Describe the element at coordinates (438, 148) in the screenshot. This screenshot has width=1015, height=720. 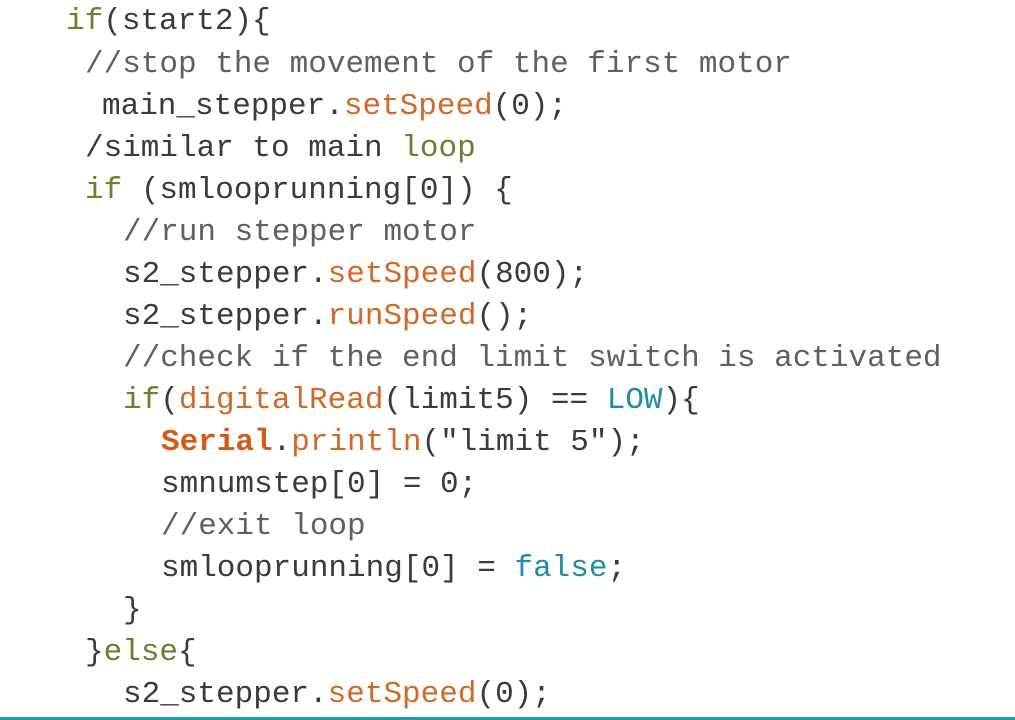
I see `keyword-token: loop` at that location.